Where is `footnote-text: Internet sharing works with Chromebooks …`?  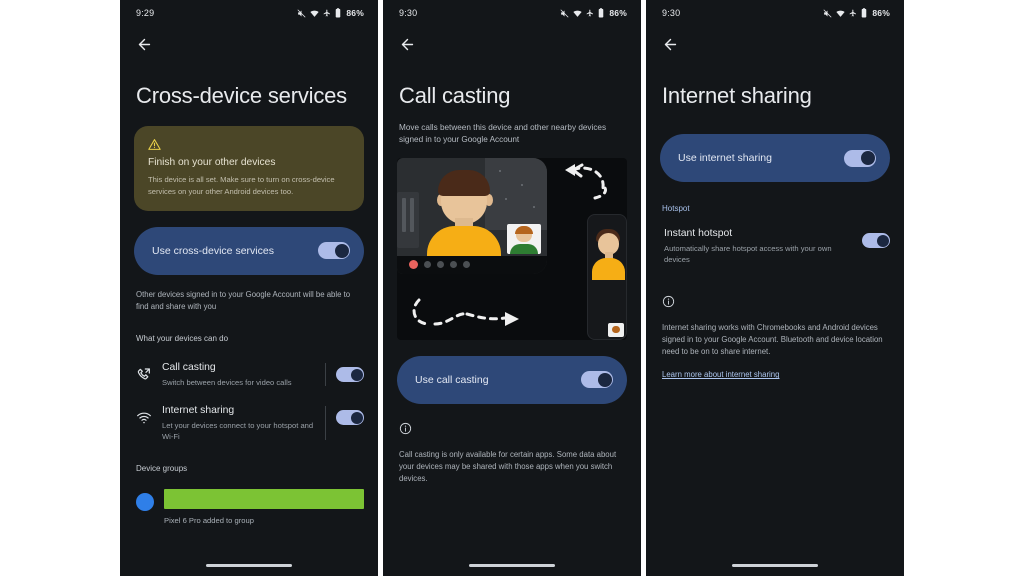
footnote-text: Internet sharing works with Chromebooks … is located at coordinates (772, 340).